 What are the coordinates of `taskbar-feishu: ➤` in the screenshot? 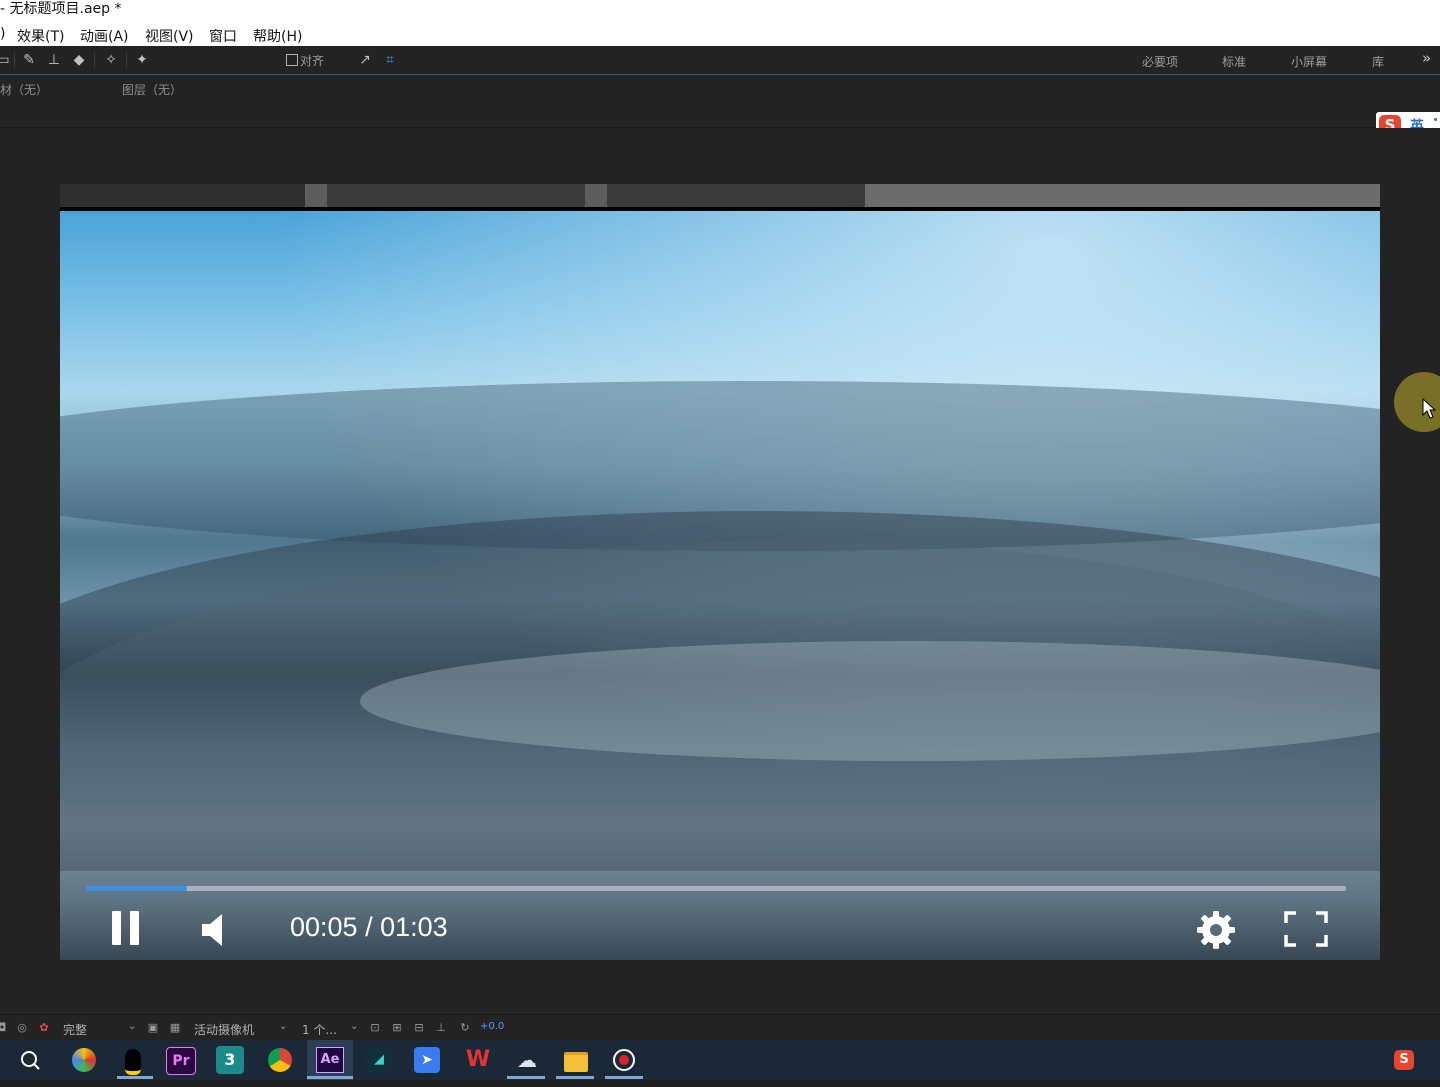 It's located at (427, 1060).